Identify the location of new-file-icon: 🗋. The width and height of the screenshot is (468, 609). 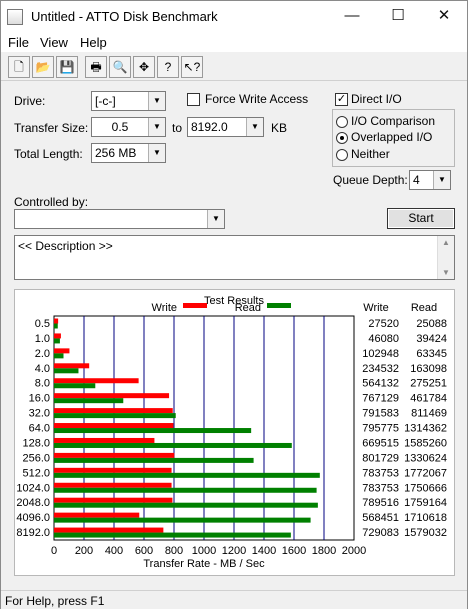
(19, 67).